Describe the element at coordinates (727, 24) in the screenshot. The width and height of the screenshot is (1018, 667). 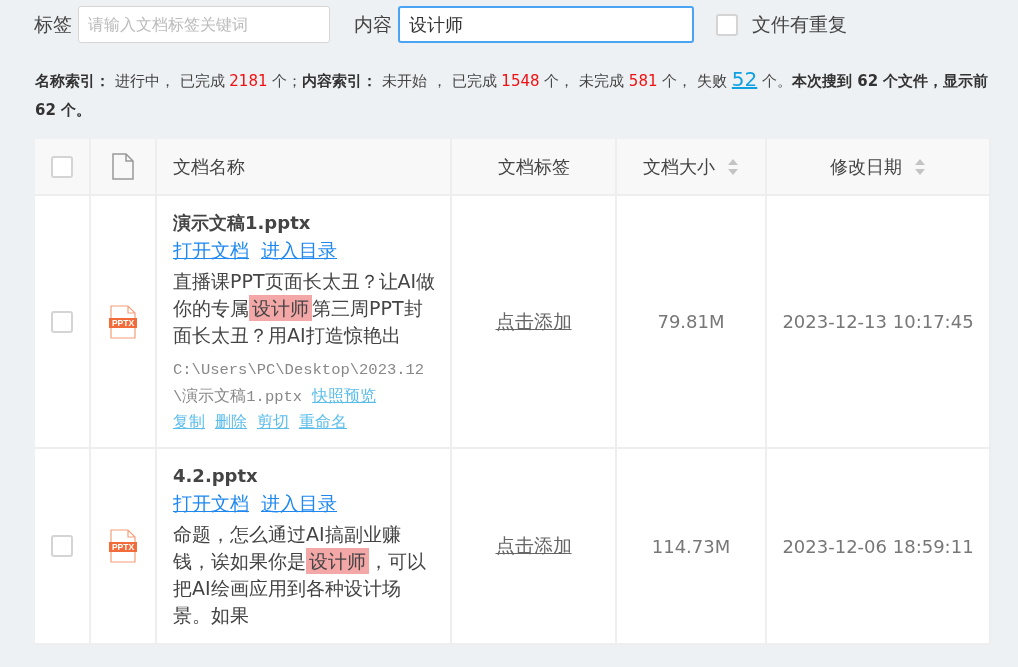
I see `duplicate-checkbox` at that location.